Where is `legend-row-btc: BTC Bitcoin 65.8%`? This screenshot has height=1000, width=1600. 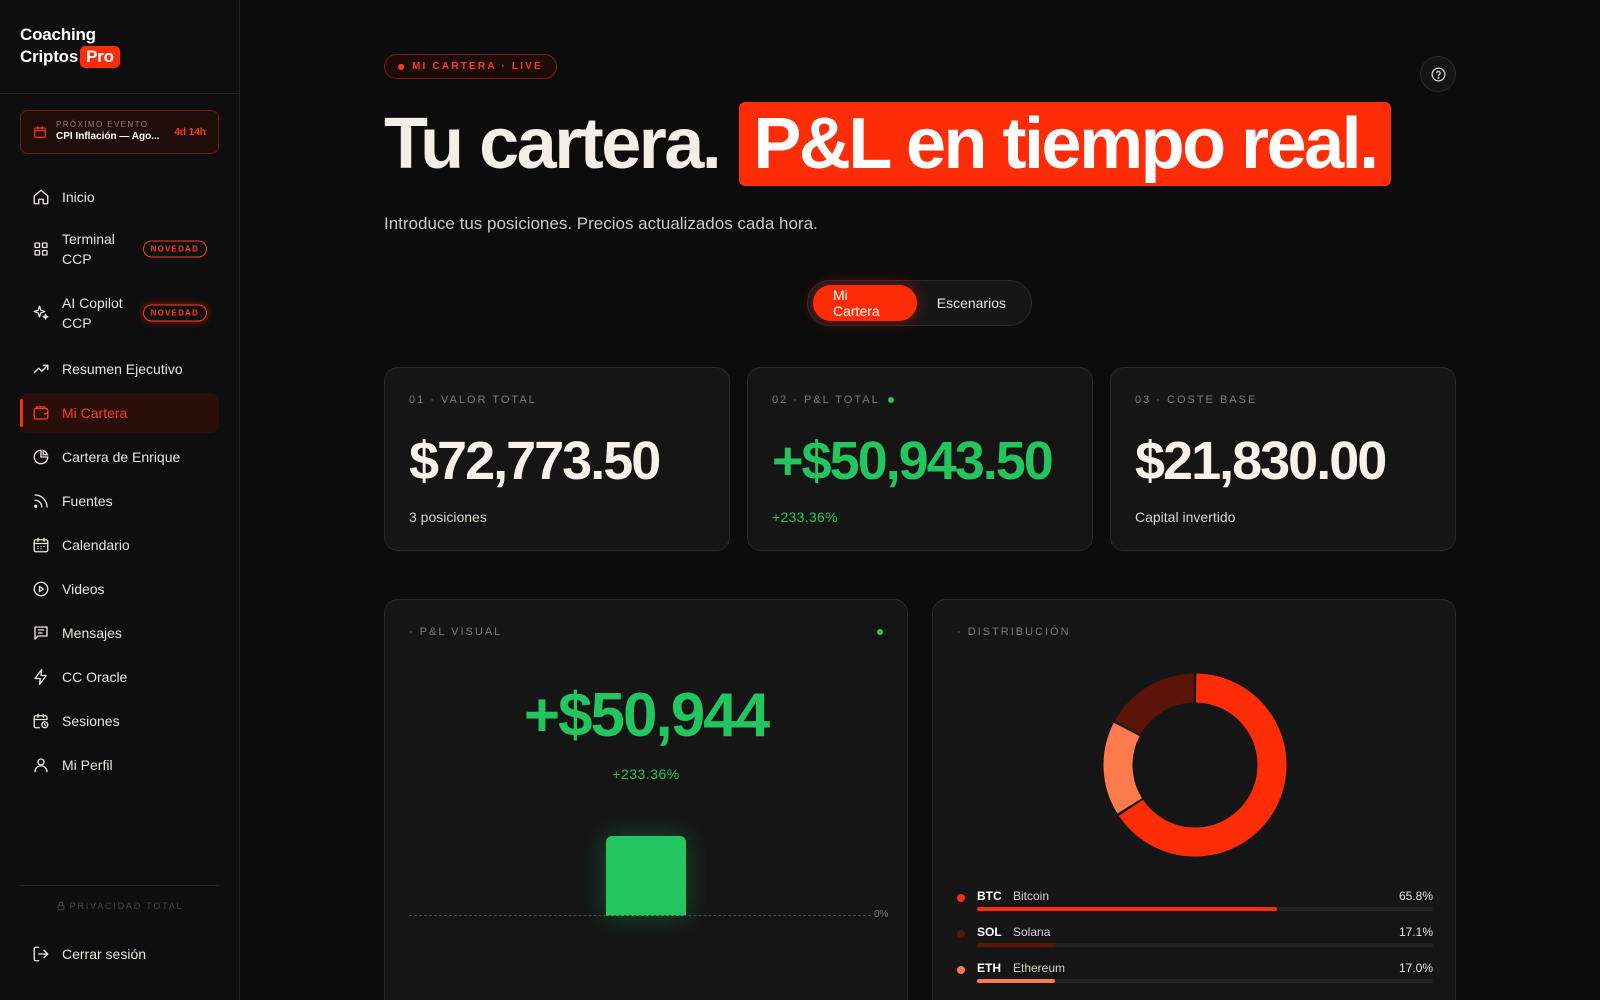 legend-row-btc: BTC Bitcoin 65.8% is located at coordinates (1195, 906).